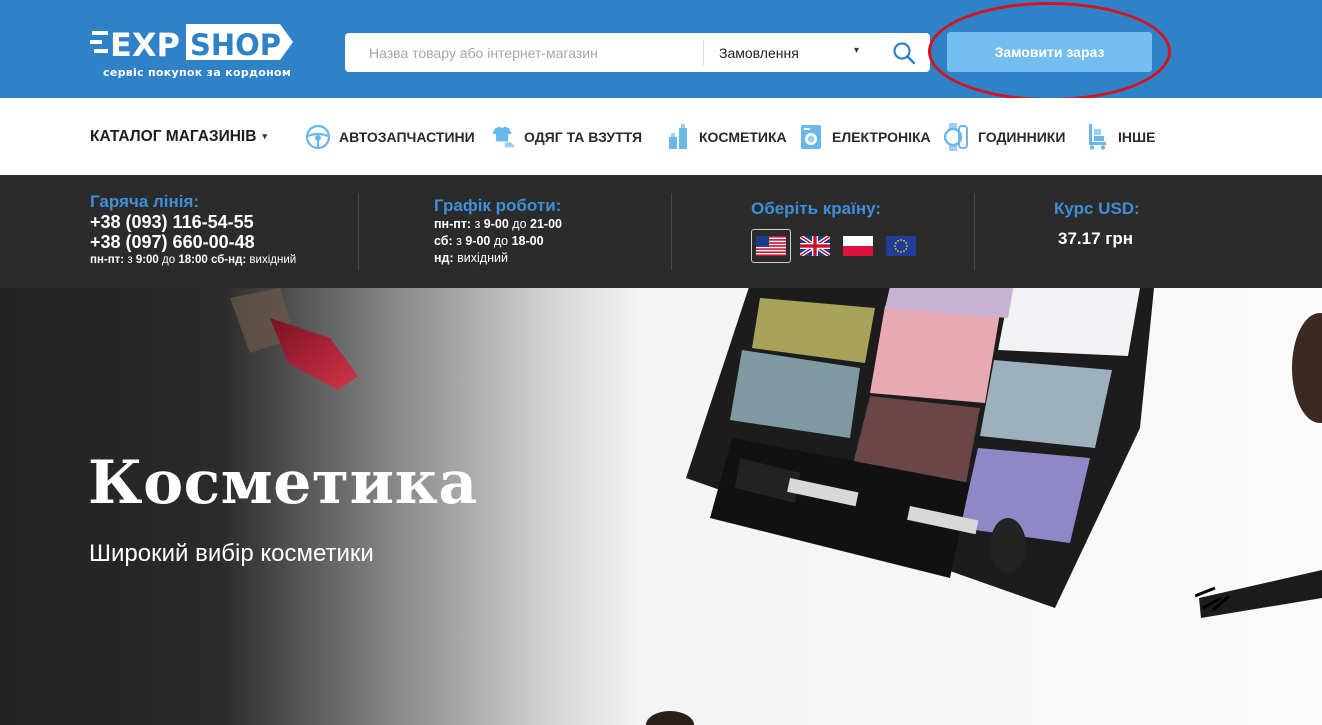  Describe the element at coordinates (231, 553) in the screenshot. I see `hero-subtitle: Широкий вибір косметики` at that location.